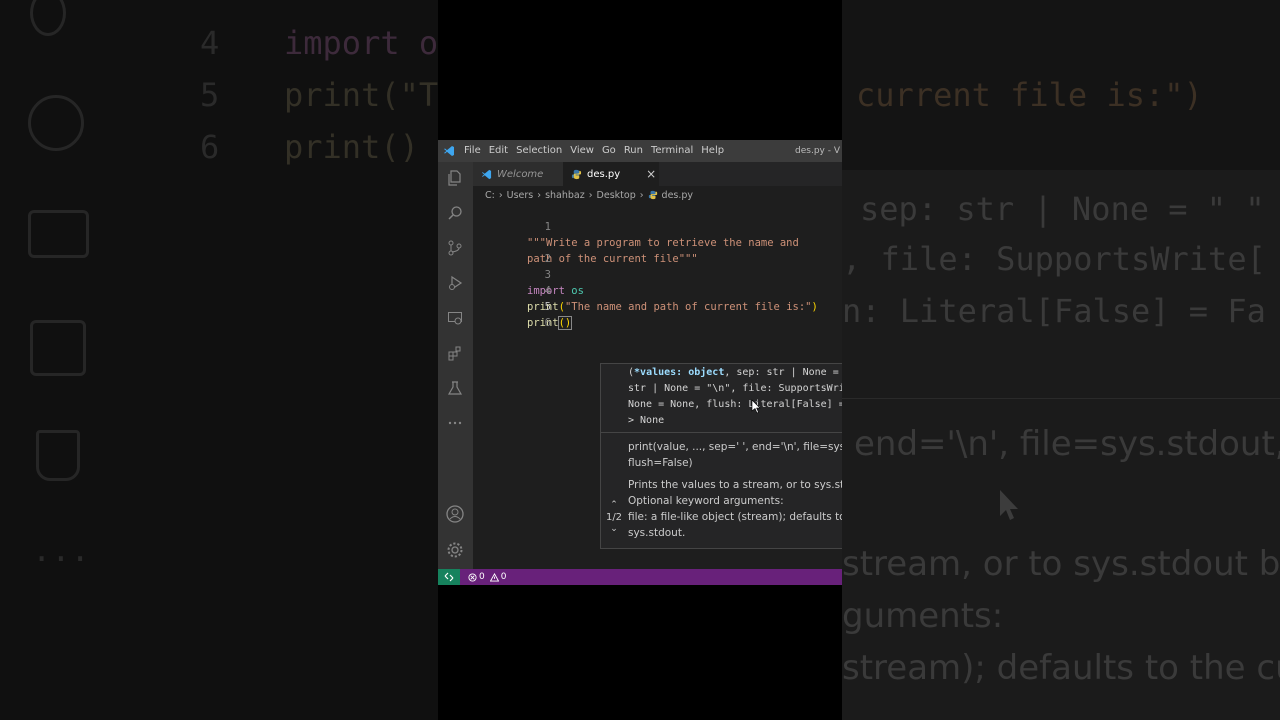 Image resolution: width=1280 pixels, height=720 pixels. Describe the element at coordinates (58, 348) in the screenshot. I see `background-extensions-icon` at that location.